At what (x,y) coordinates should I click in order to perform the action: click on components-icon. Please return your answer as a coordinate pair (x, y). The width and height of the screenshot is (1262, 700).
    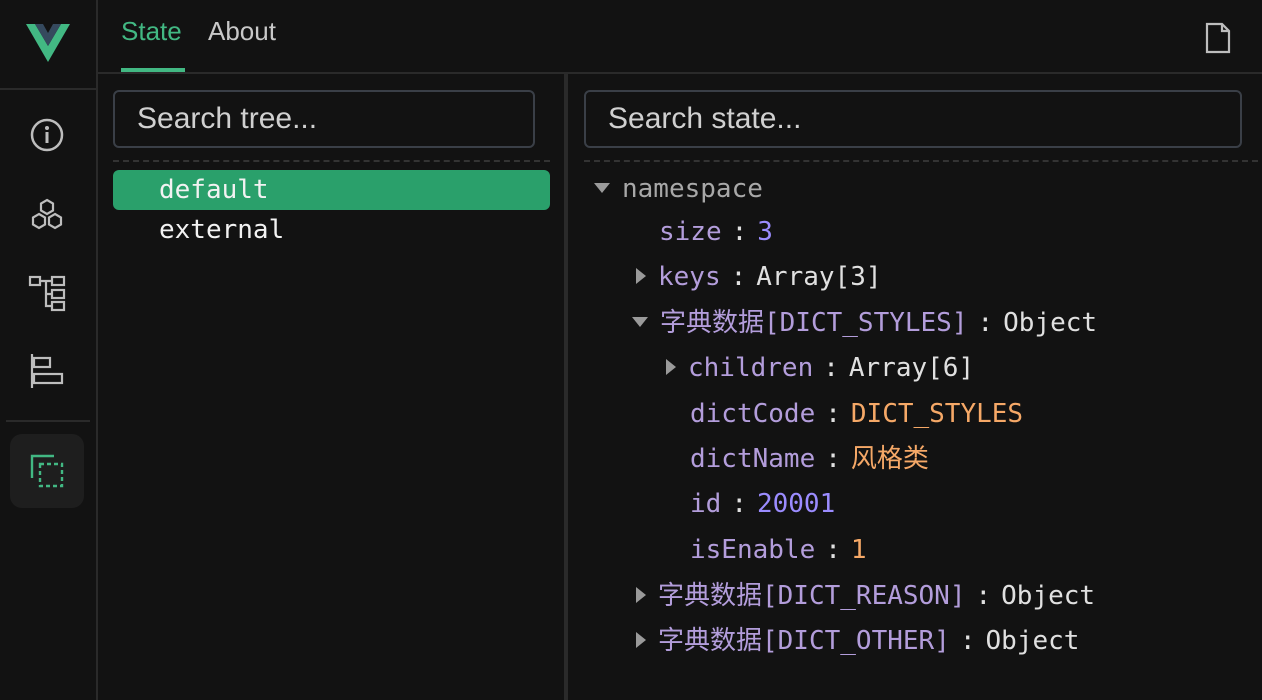
    Looking at the image, I should click on (47, 215).